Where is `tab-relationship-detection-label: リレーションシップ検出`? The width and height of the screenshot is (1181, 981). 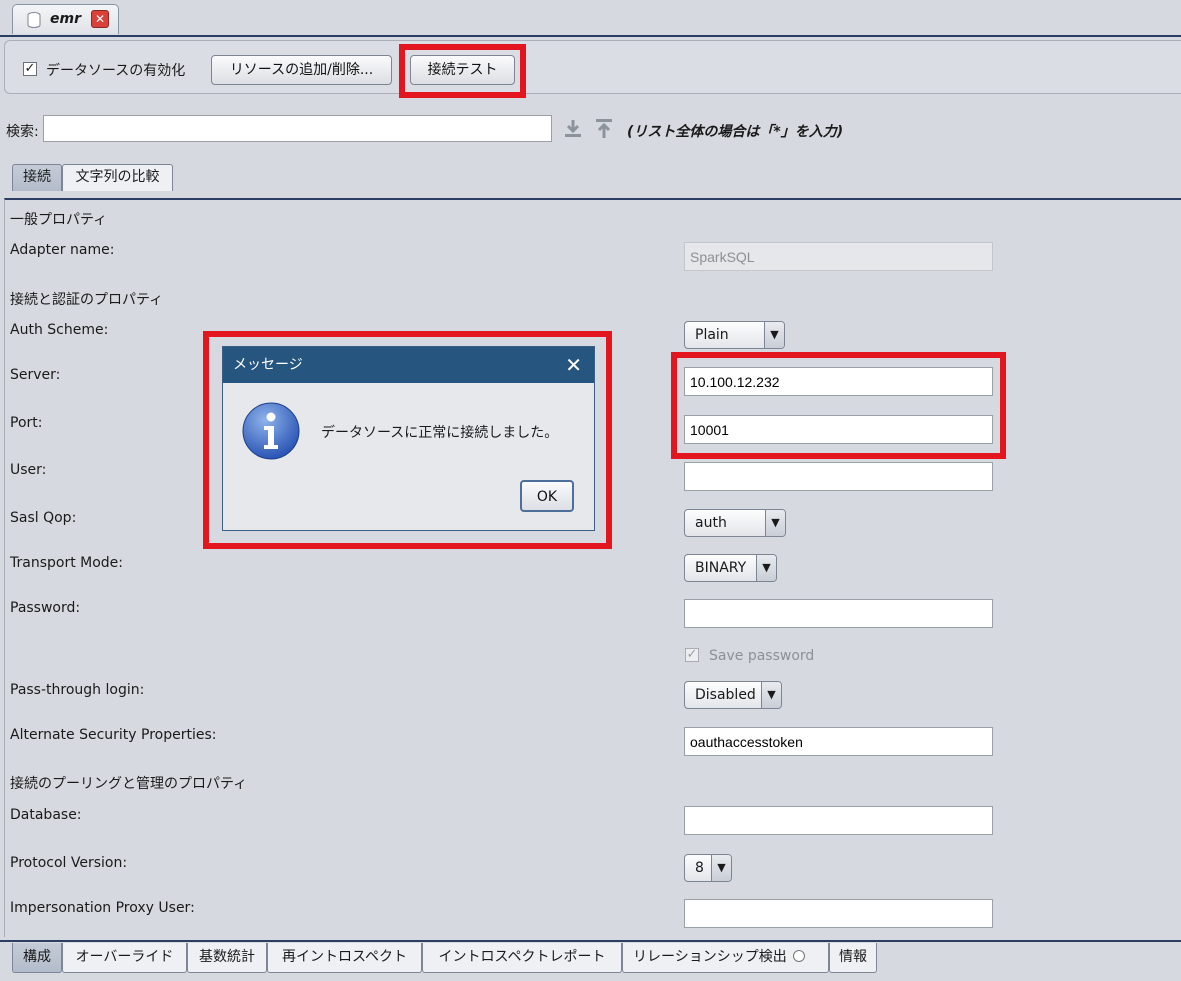
tab-relationship-detection-label: リレーションシップ検出 is located at coordinates (710, 957).